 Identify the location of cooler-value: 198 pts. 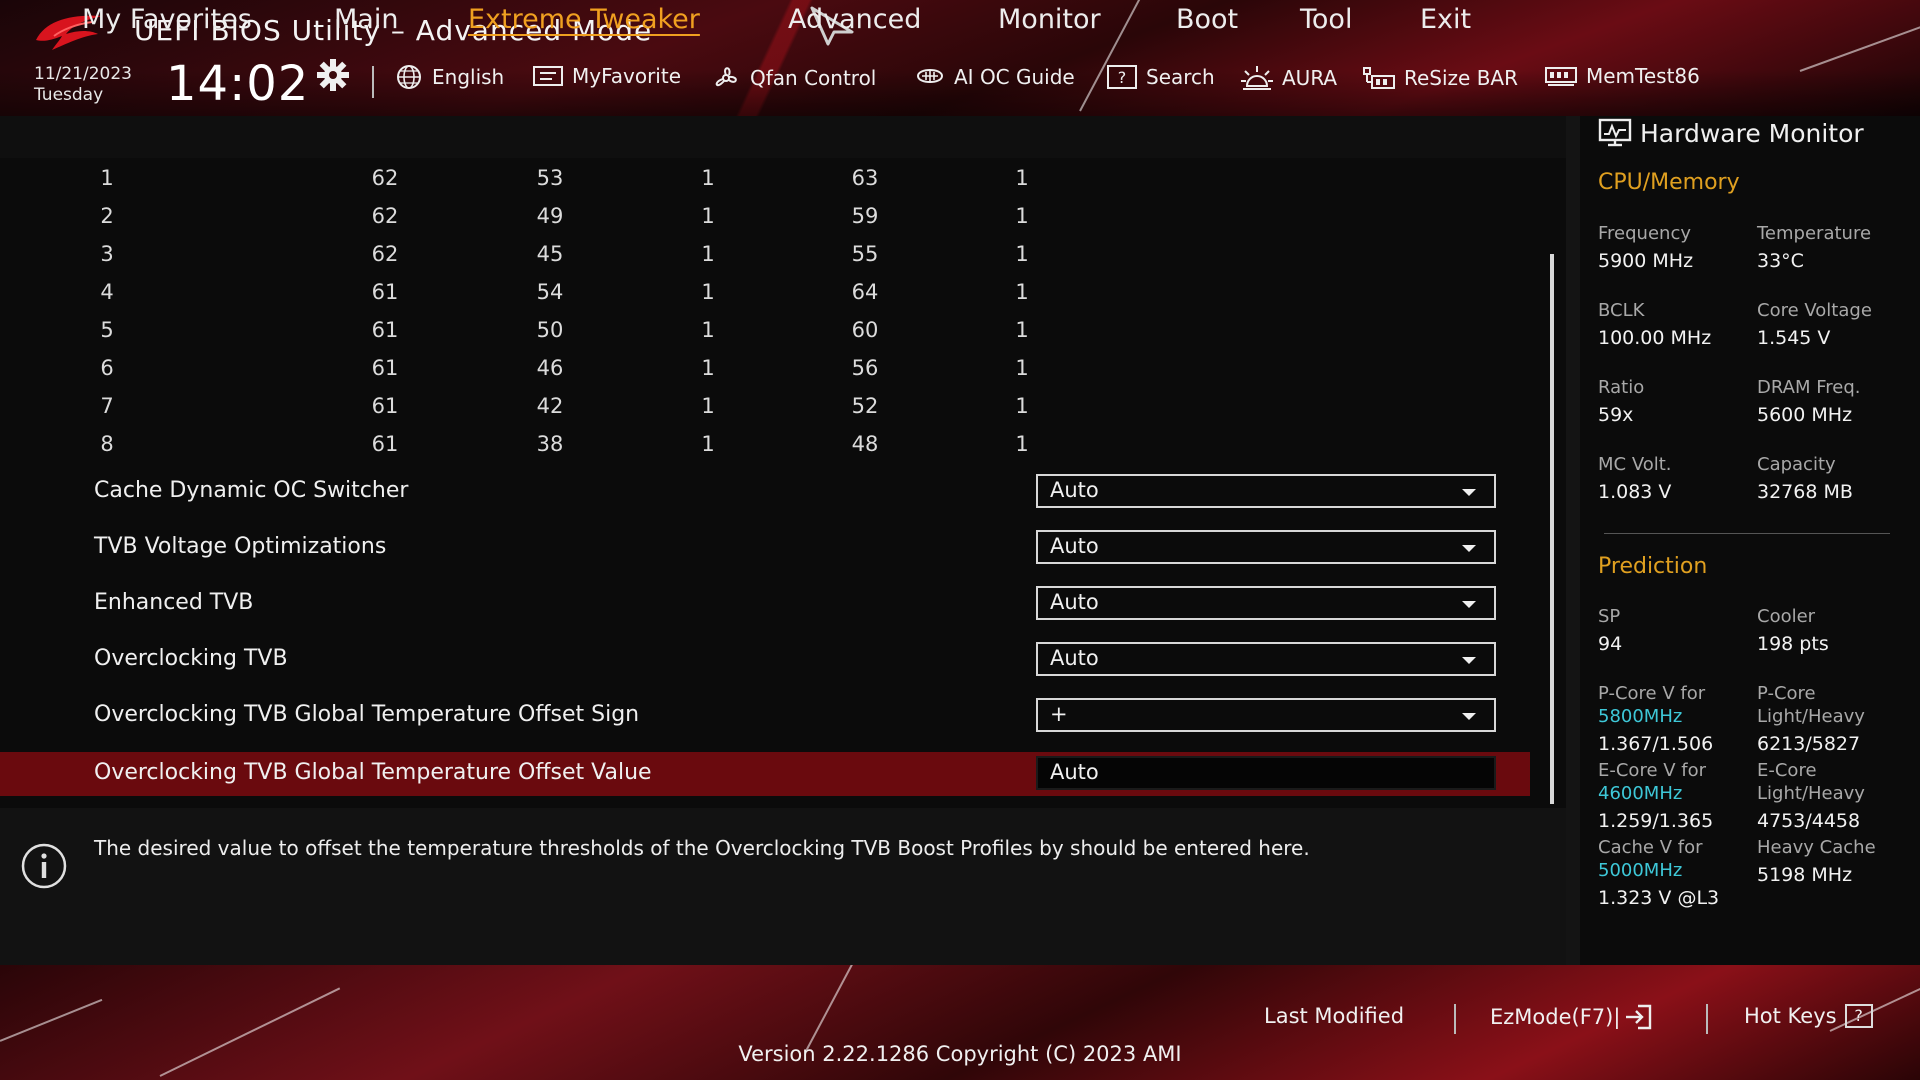
(1793, 644).